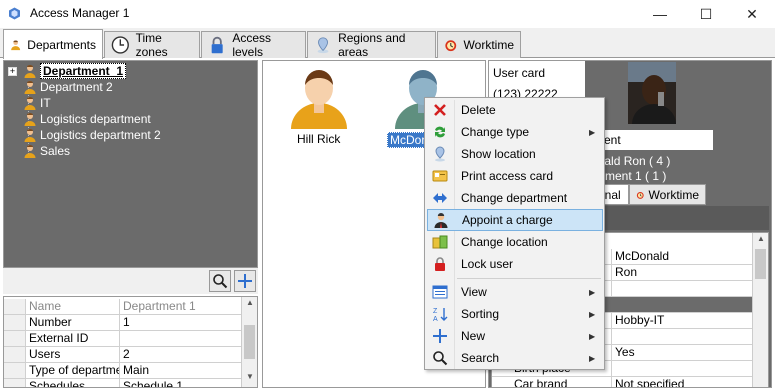 Image resolution: width=775 pixels, height=391 pixels. I want to click on tree-item: Logistics department 2, so click(92, 135).